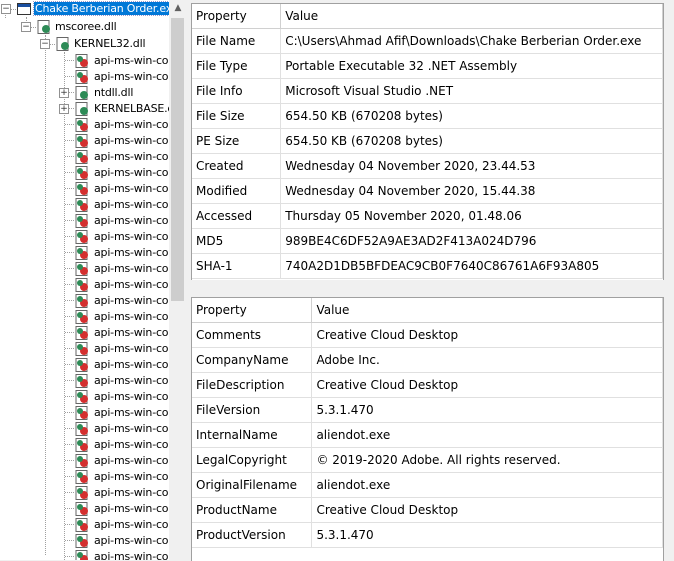 This screenshot has width=674, height=561. What do you see at coordinates (427, 288) in the screenshot?
I see `pane-splitter` at bounding box center [427, 288].